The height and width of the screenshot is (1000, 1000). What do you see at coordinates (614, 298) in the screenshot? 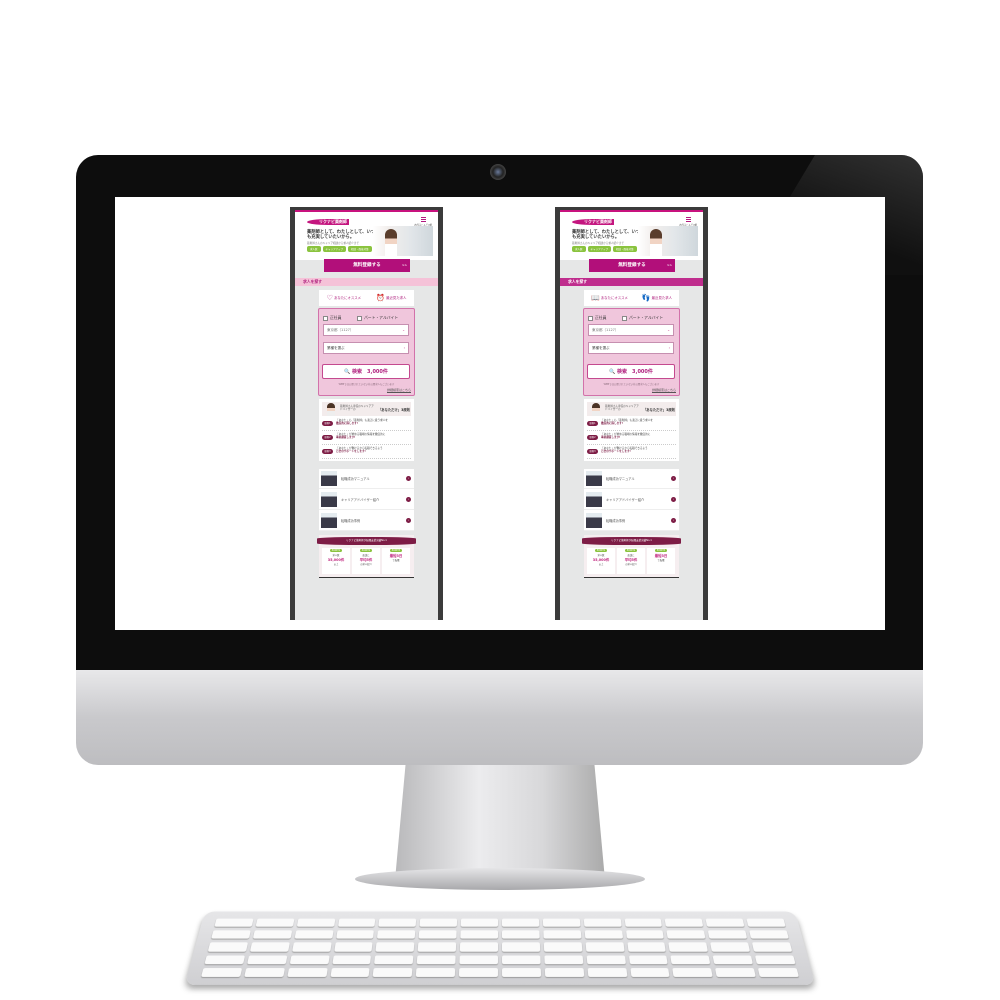
I see `tab-recommend-label: あなたにオススメ` at bounding box center [614, 298].